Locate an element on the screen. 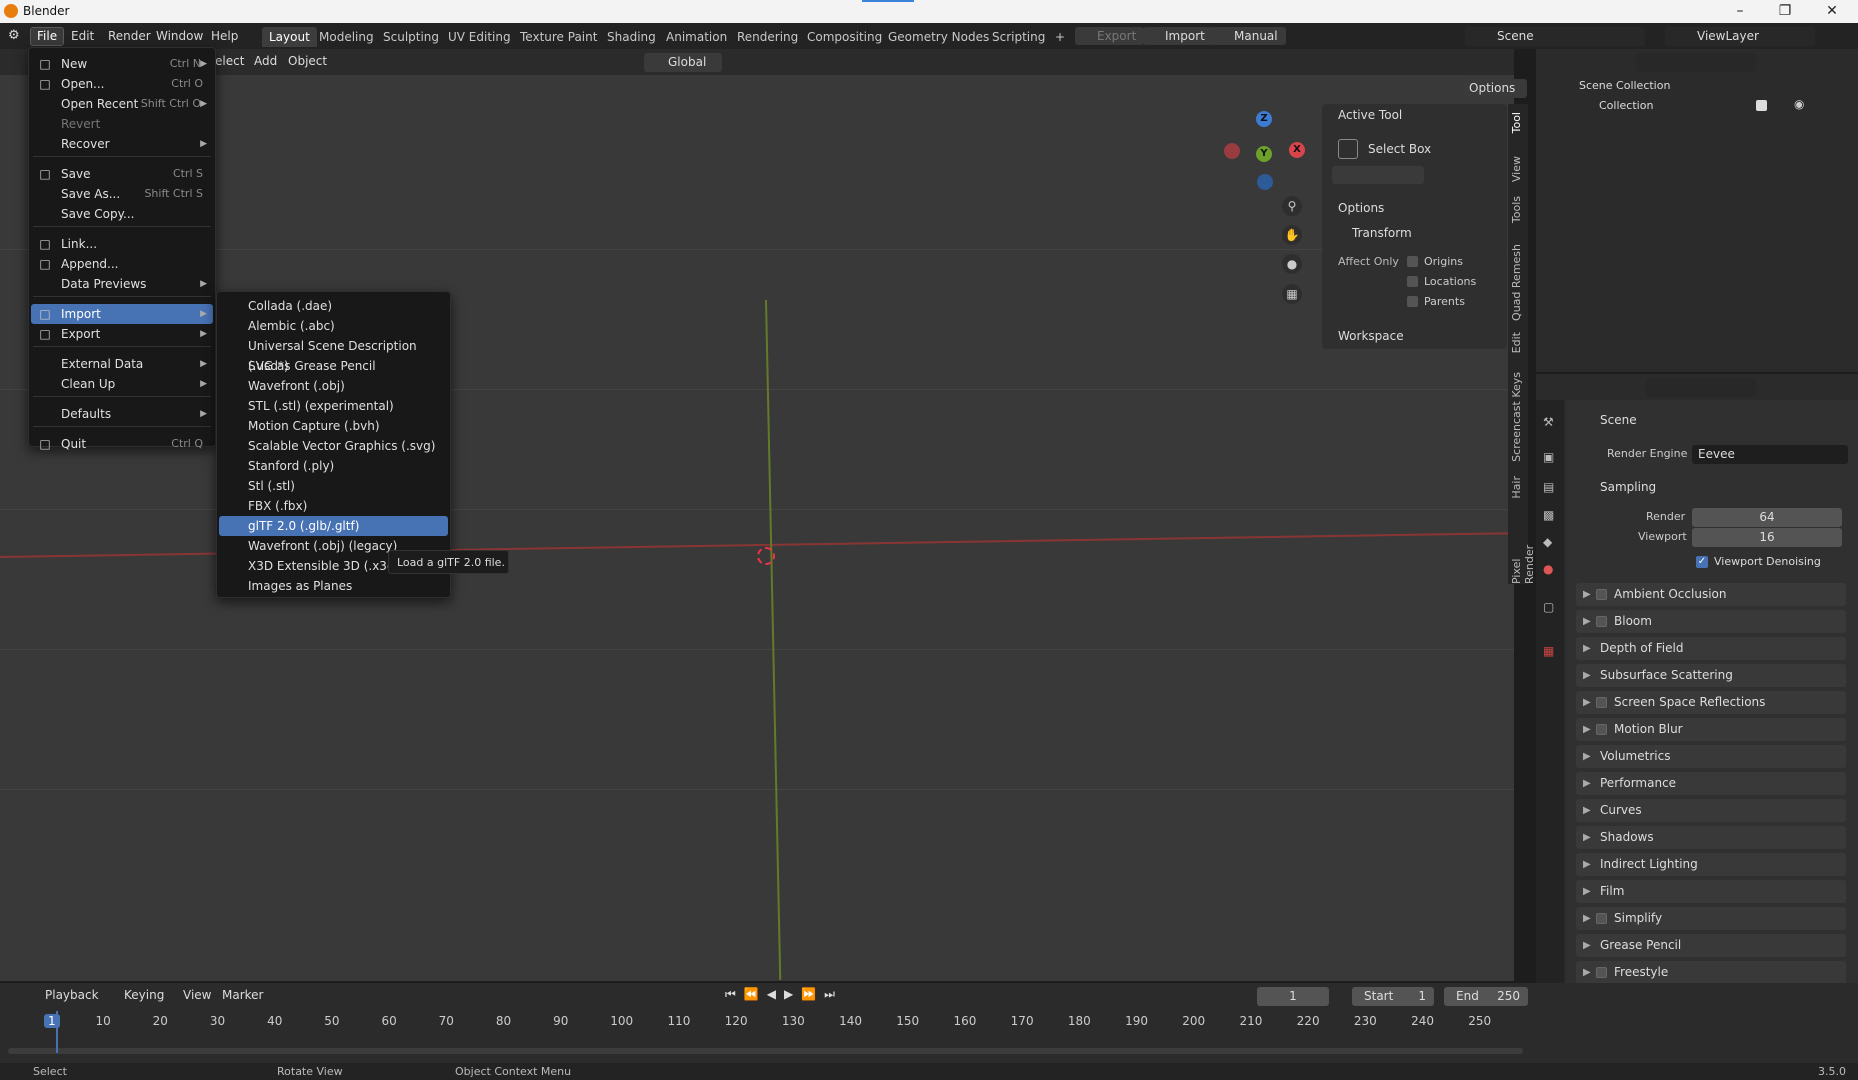 The width and height of the screenshot is (1858, 1080). import-menu-item: STL (.stl) (experimental) is located at coordinates (333, 406).